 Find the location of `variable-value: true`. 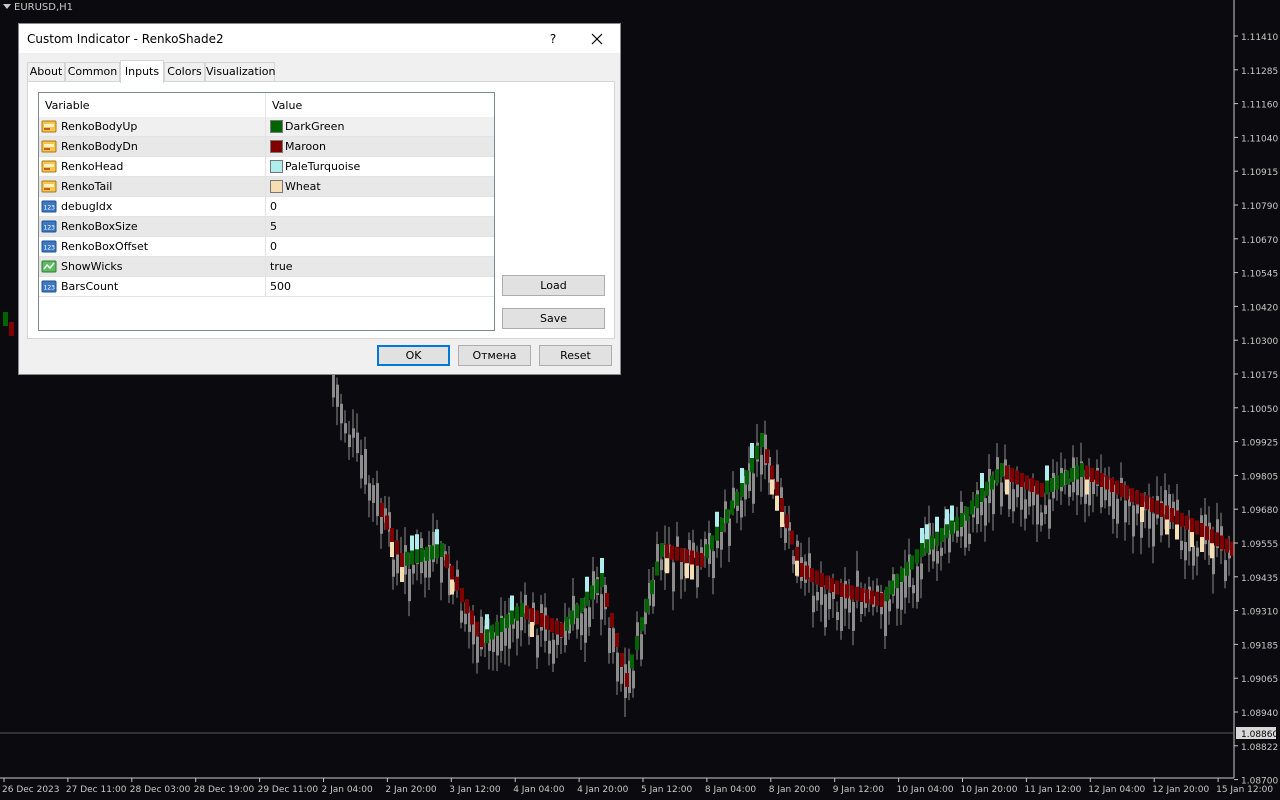

variable-value: true is located at coordinates (281, 266).